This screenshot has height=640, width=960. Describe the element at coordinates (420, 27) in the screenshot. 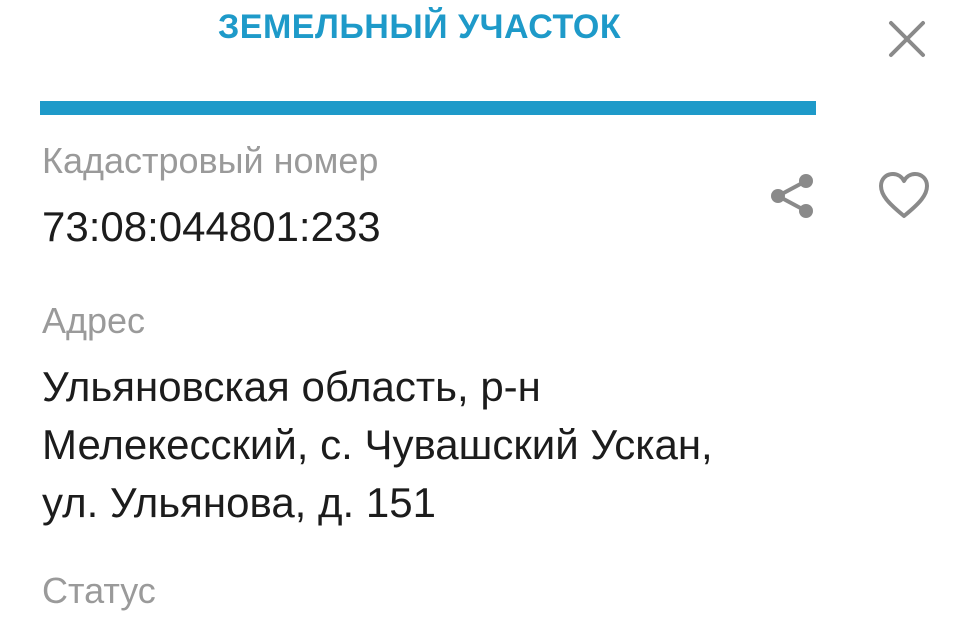

I see `page-title: ЗЕМЕЛЬНЫЙ УЧАСТОК` at that location.